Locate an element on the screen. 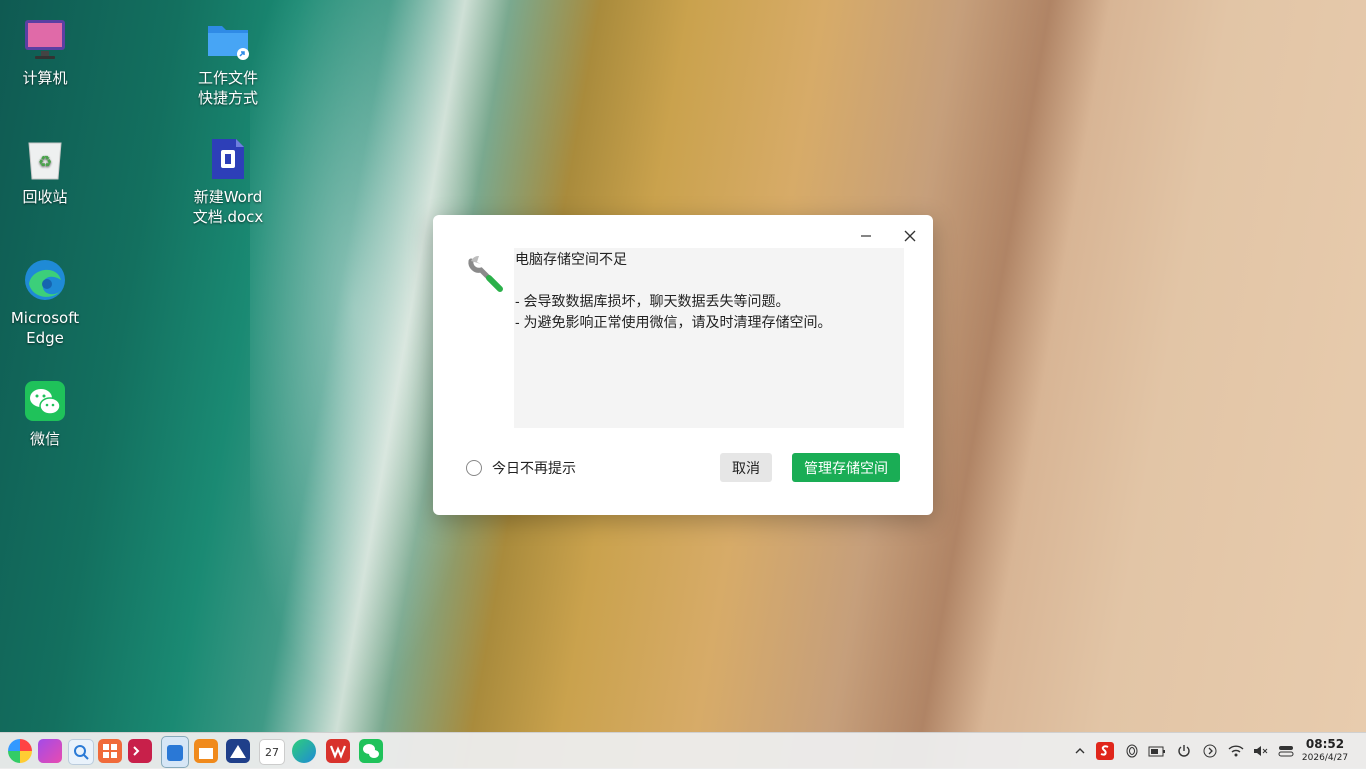 This screenshot has width=1366, height=771. desktop-icon-label: Microsoft Edge is located at coordinates (45, 328).